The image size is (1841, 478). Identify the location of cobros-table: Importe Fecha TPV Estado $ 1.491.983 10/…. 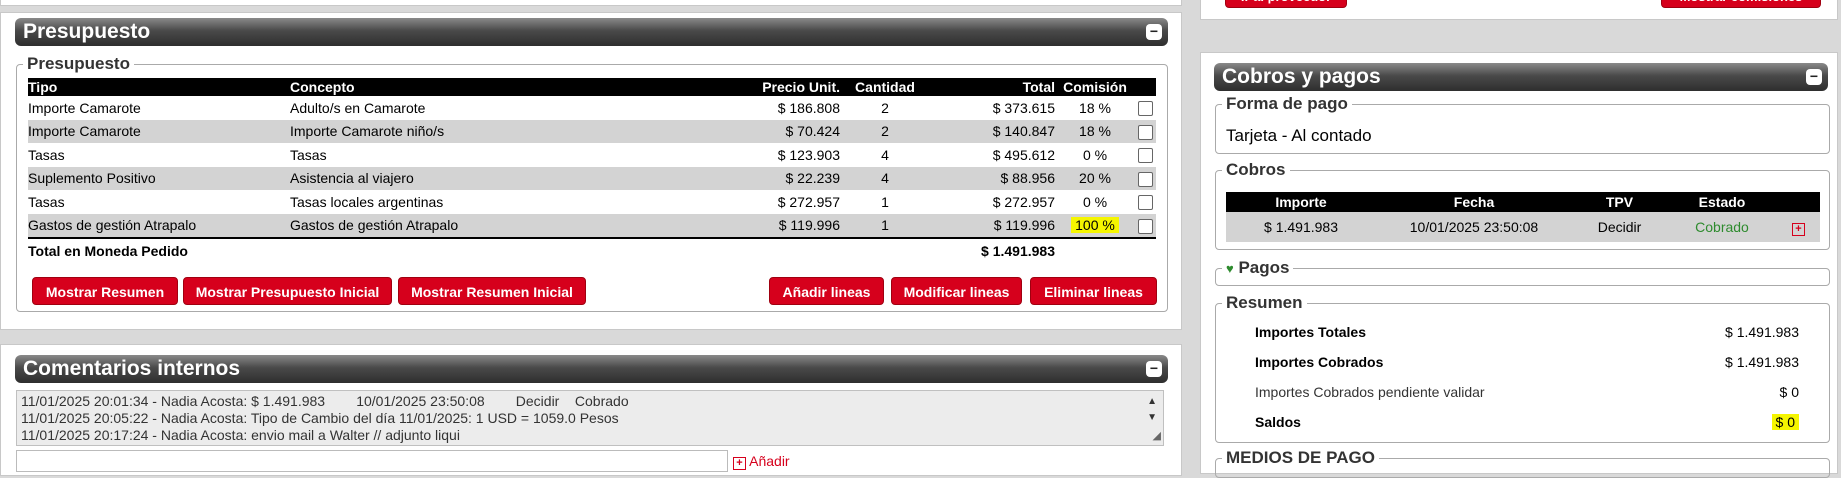
(1523, 217).